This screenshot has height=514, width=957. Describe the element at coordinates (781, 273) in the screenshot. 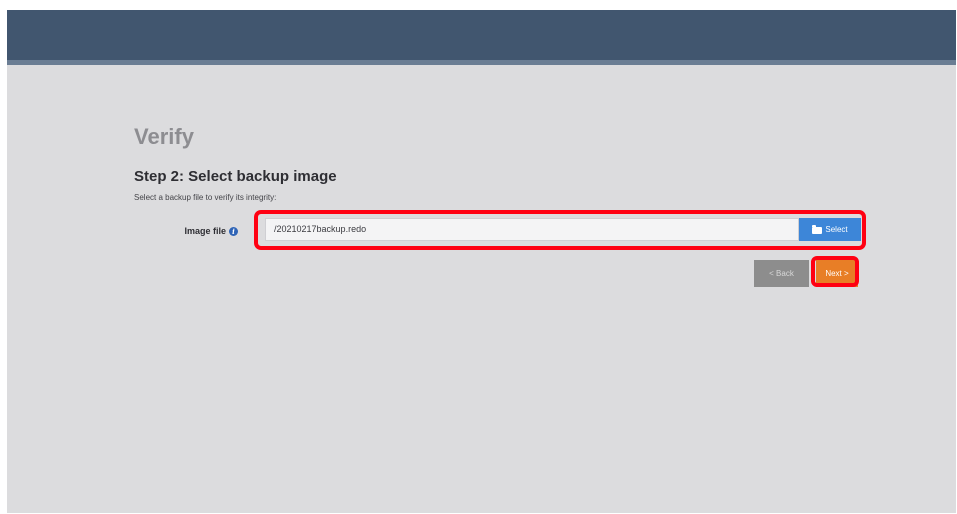

I see `back-button: < Back` at that location.